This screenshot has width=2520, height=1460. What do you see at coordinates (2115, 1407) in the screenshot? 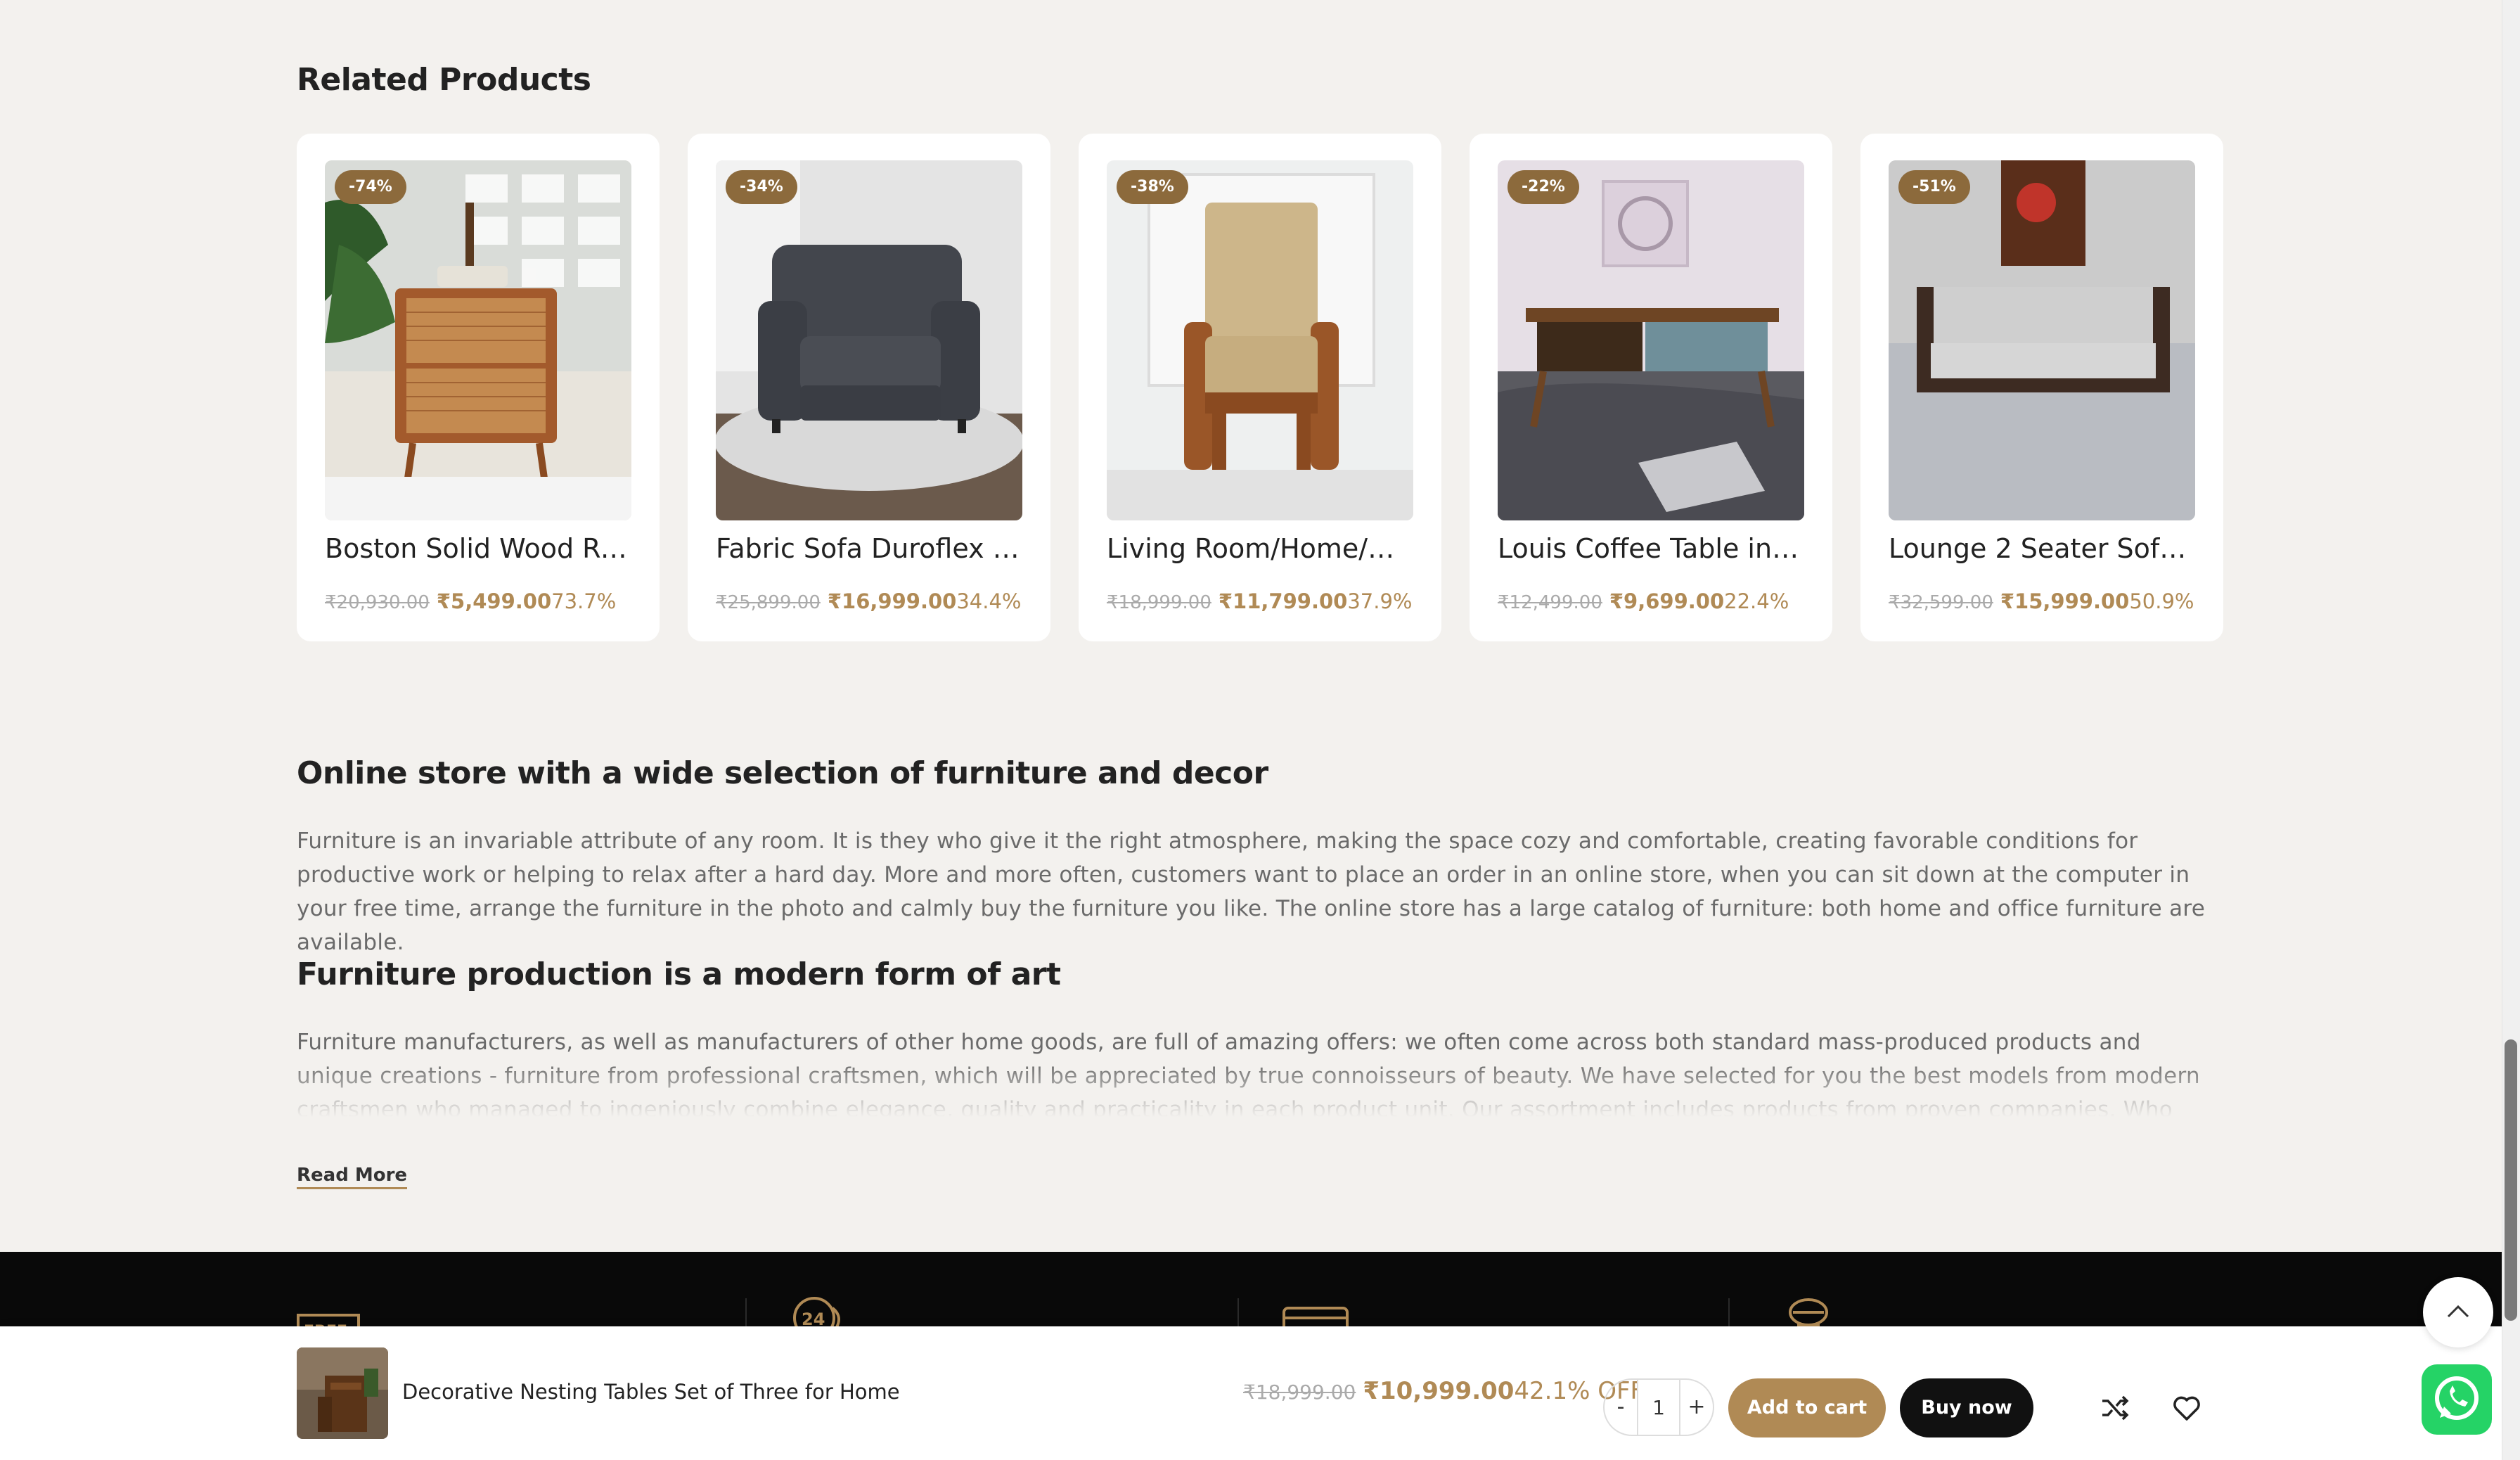
I see `shuffle-icon` at bounding box center [2115, 1407].